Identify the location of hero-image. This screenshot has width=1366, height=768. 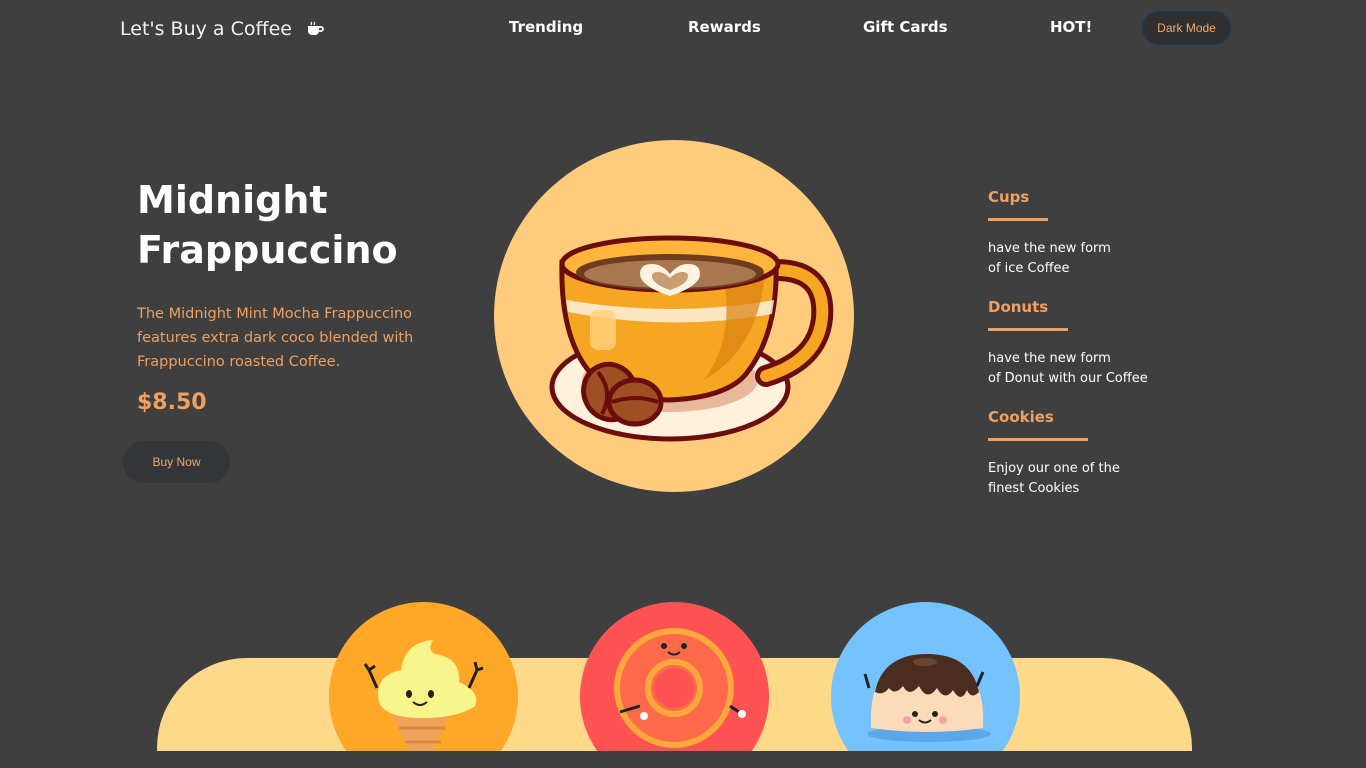
(674, 316).